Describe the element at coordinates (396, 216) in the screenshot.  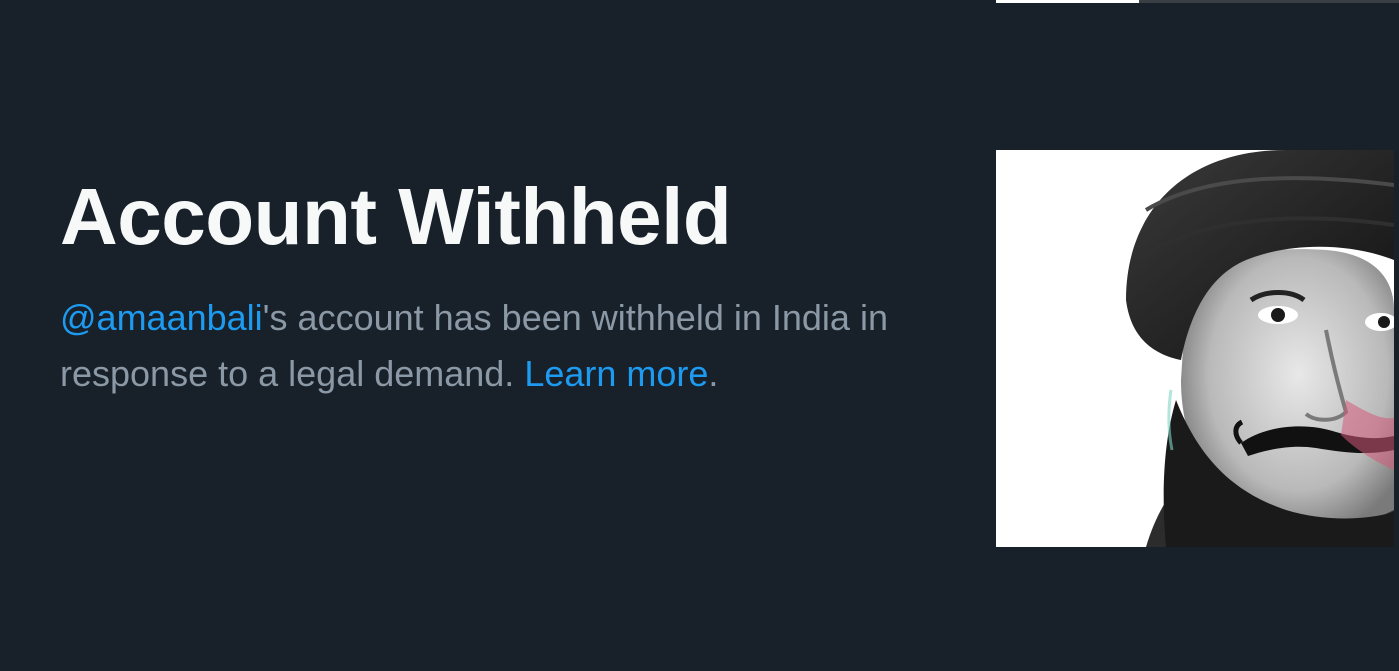
I see `notice-title: Account Withheld` at that location.